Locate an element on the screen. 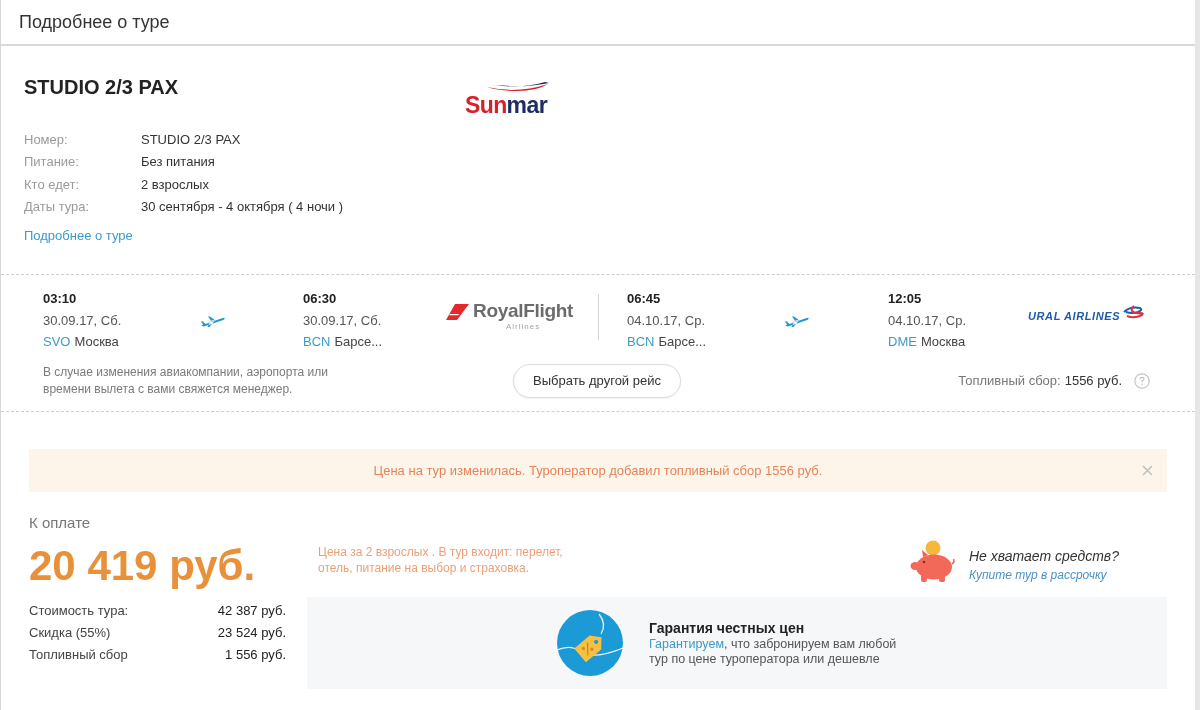 Image resolution: width=1200 pixels, height=710 pixels. cost-label: Скидка (55%) is located at coordinates (70, 632).